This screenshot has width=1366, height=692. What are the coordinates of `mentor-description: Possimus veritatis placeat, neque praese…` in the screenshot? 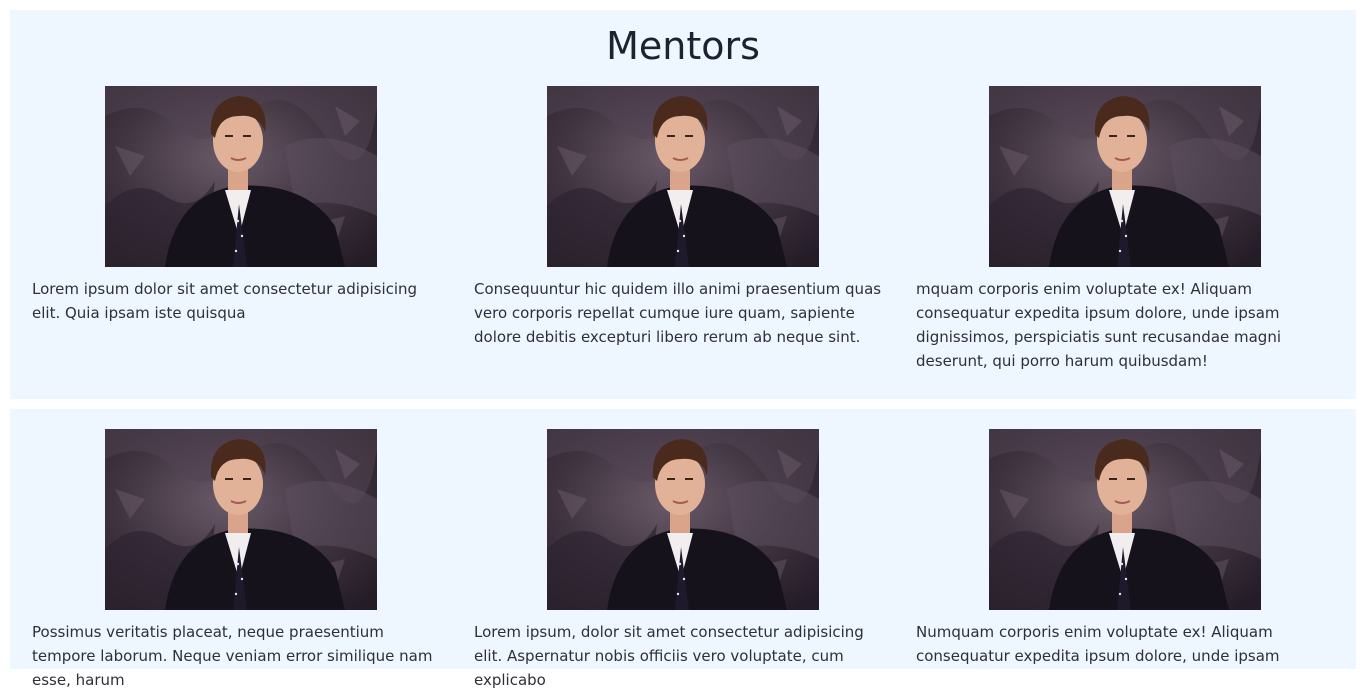 It's located at (232, 656).